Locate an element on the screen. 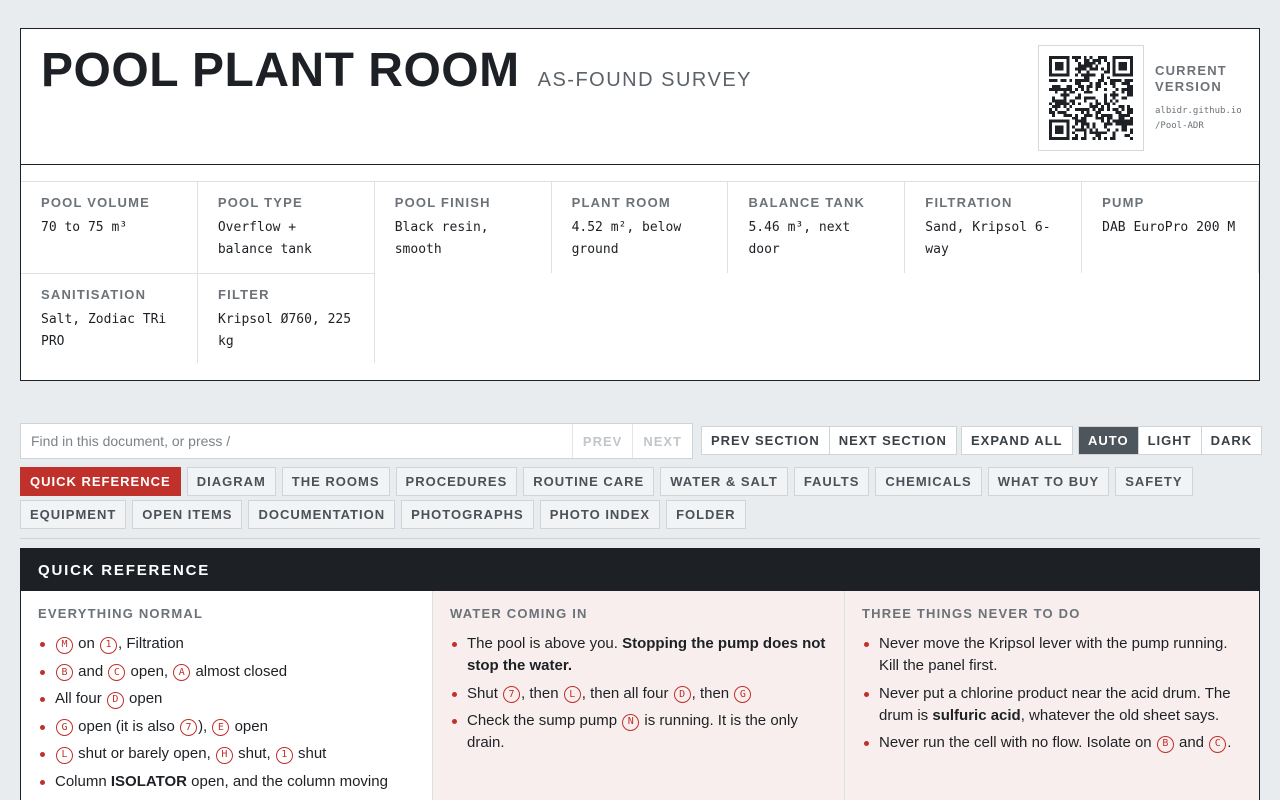 The height and width of the screenshot is (800, 1280). item-text: shut, is located at coordinates (254, 753).